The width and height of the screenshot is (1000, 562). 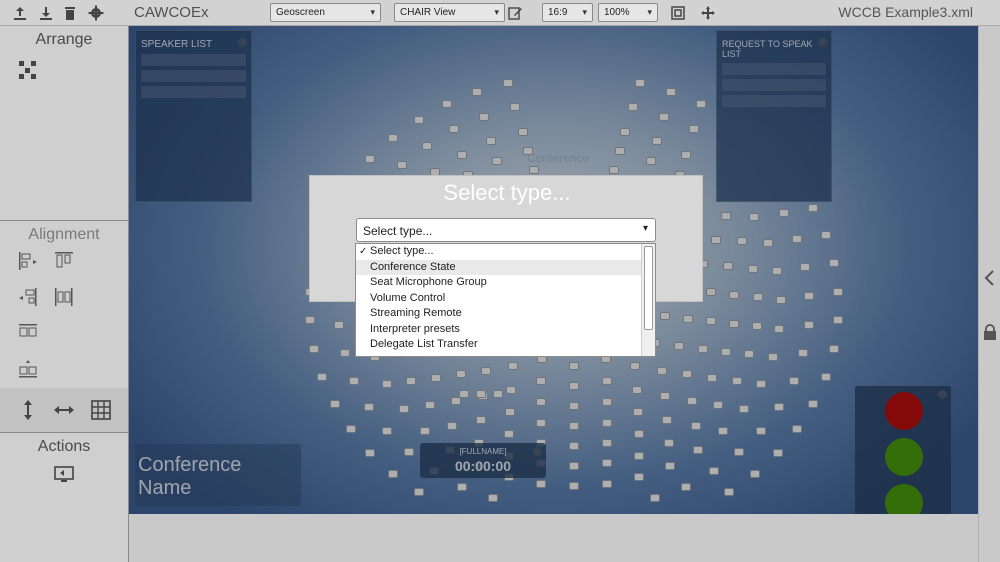 What do you see at coordinates (64, 474) in the screenshot?
I see `screen-action-icon` at bounding box center [64, 474].